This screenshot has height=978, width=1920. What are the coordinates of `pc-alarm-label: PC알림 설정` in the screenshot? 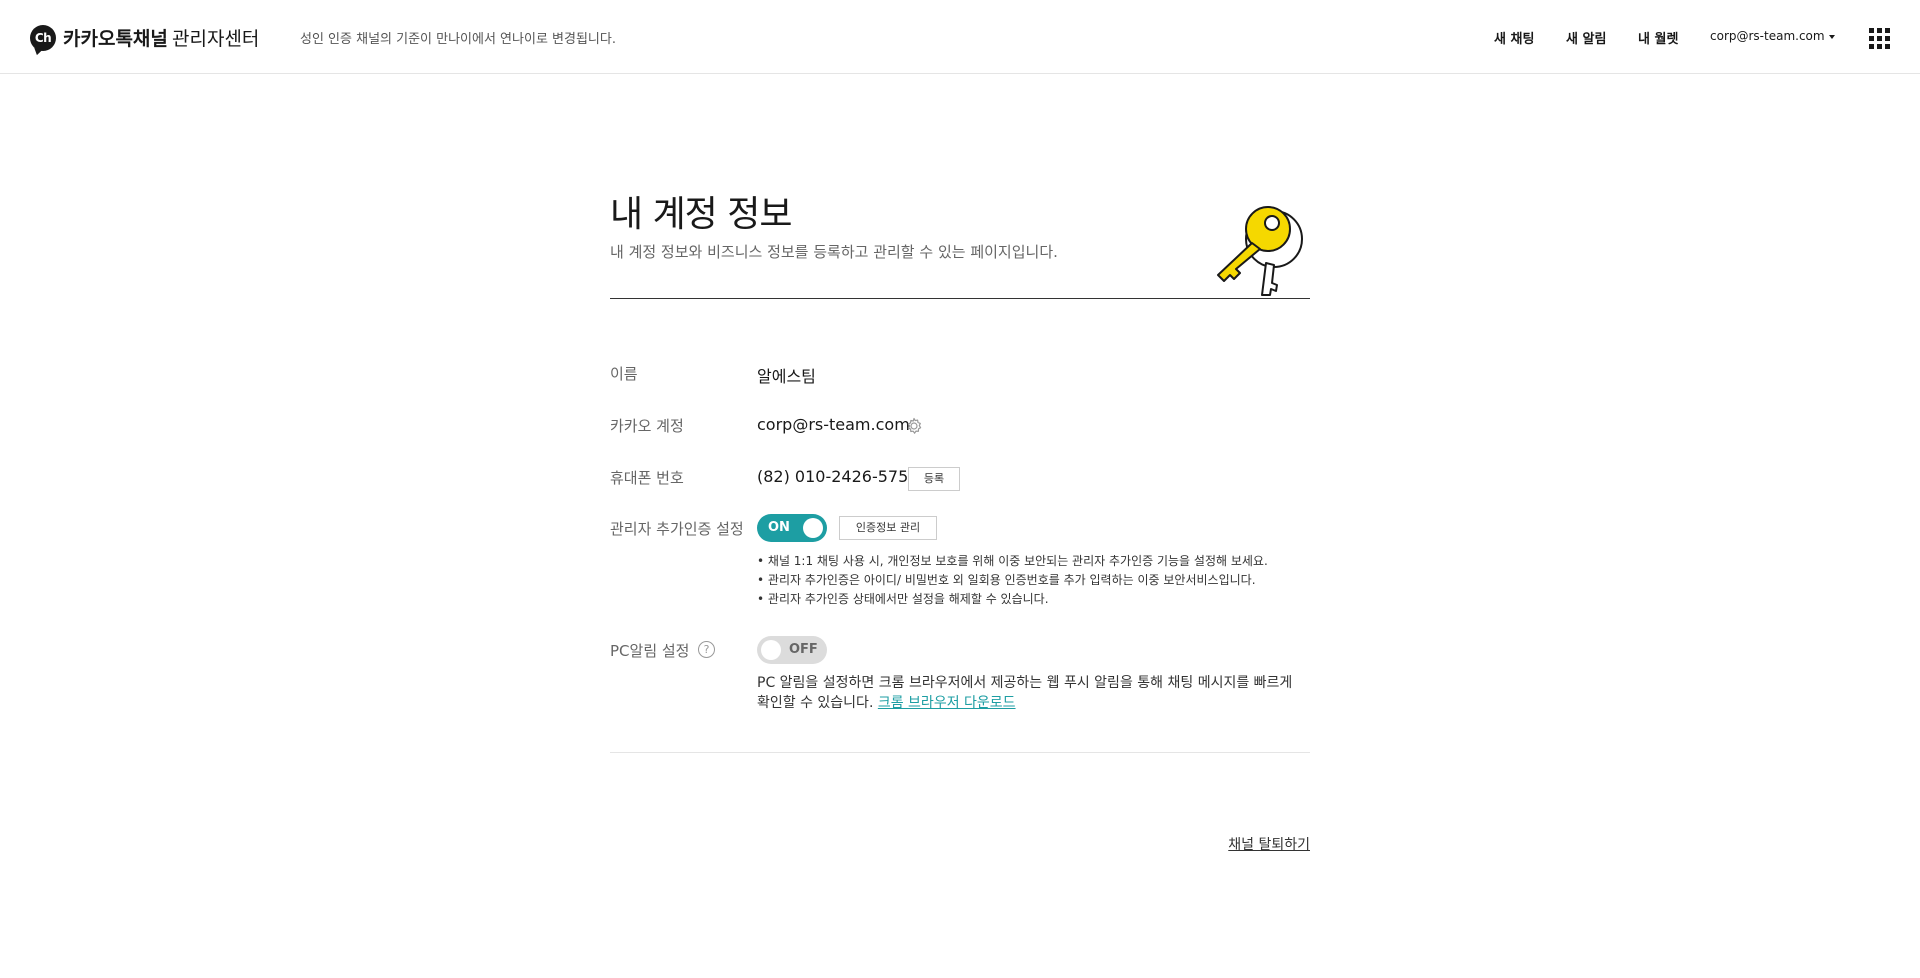 It's located at (650, 651).